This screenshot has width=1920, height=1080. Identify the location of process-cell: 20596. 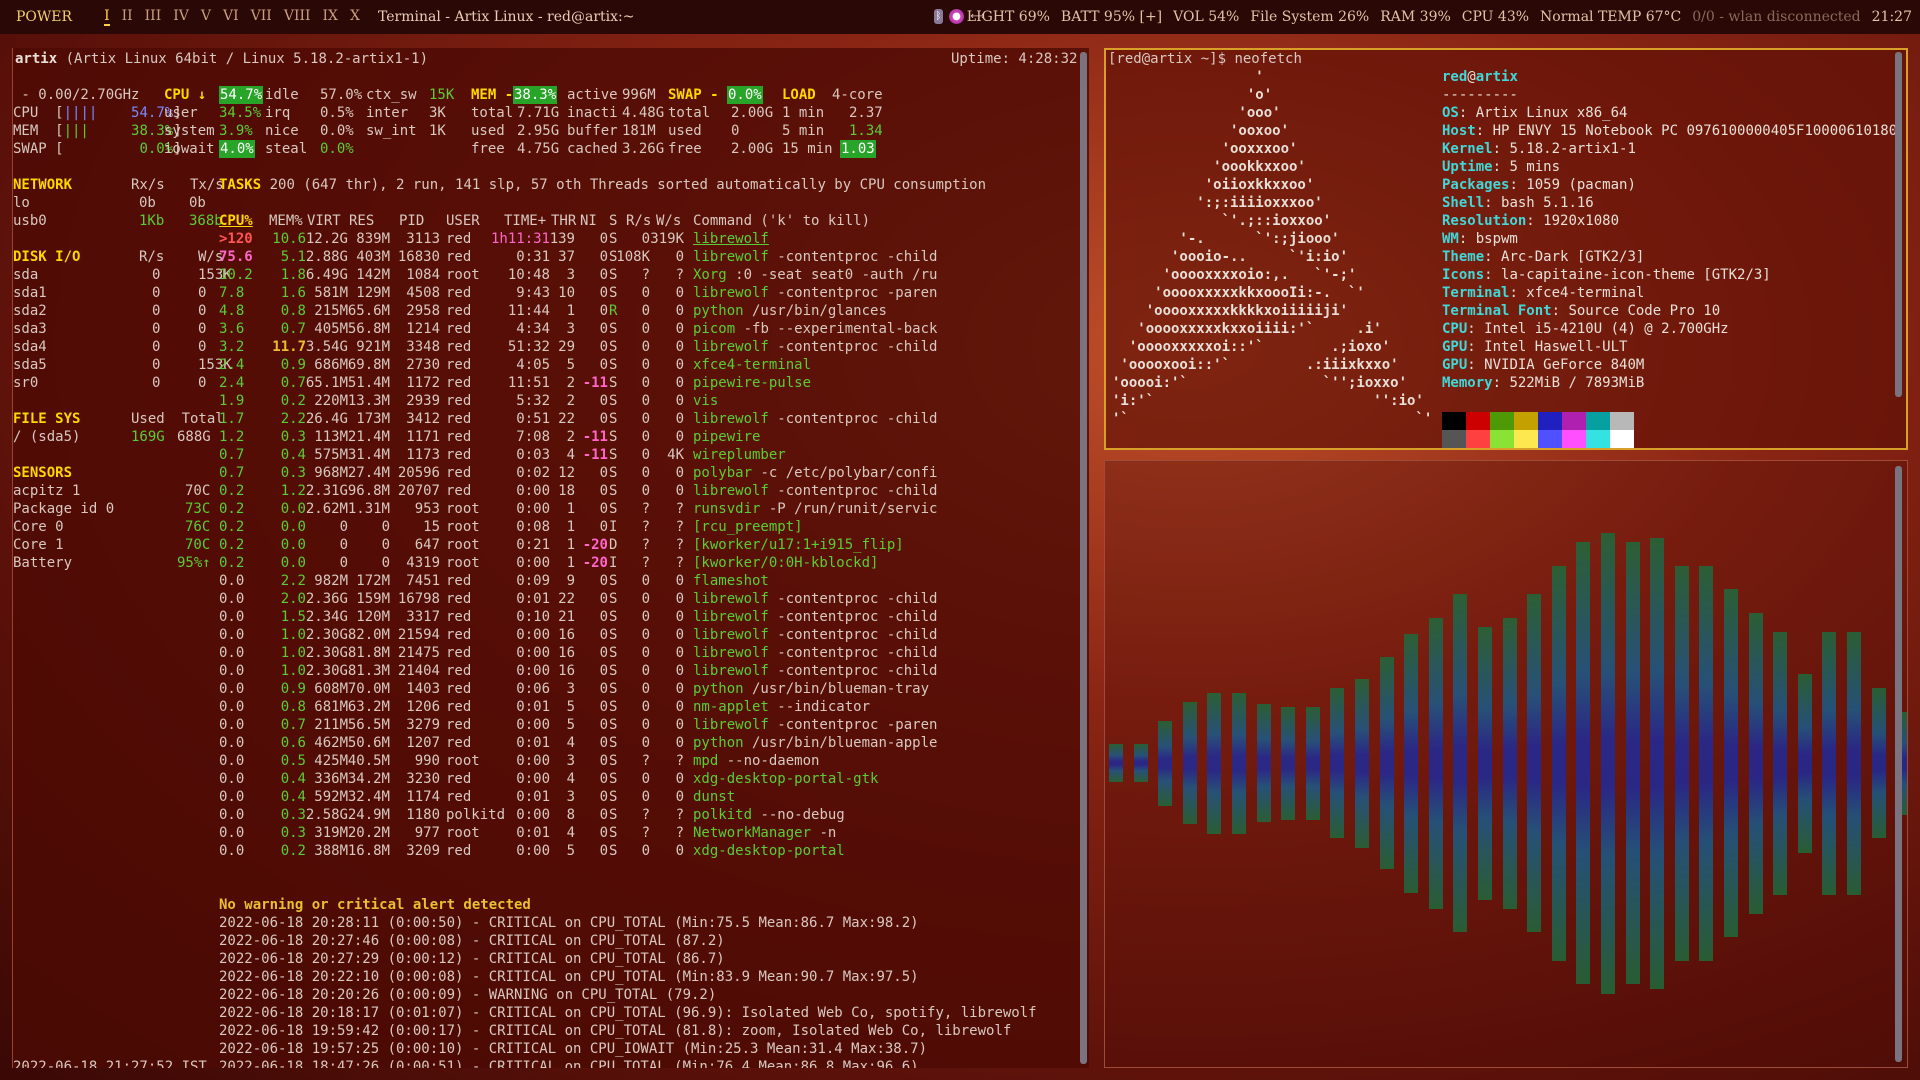
(418, 473).